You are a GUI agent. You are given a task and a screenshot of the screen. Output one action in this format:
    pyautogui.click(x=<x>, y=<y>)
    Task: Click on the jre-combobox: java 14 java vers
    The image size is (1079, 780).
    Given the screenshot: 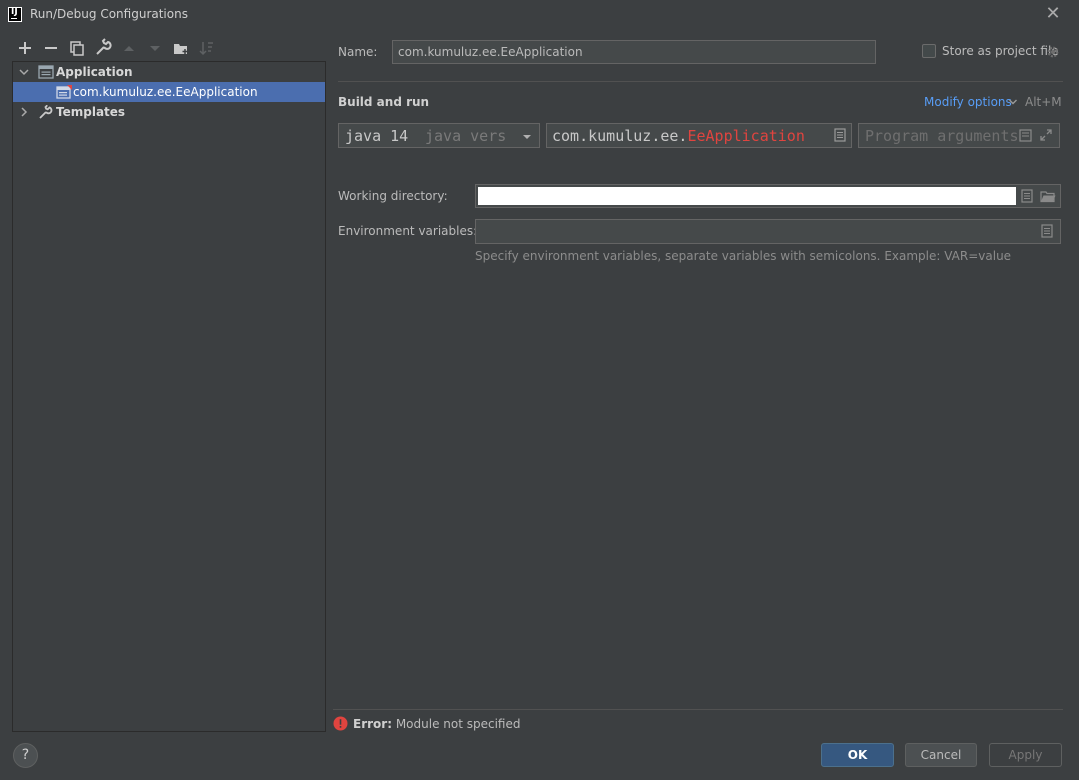 What is the action you would take?
    pyautogui.click(x=439, y=135)
    